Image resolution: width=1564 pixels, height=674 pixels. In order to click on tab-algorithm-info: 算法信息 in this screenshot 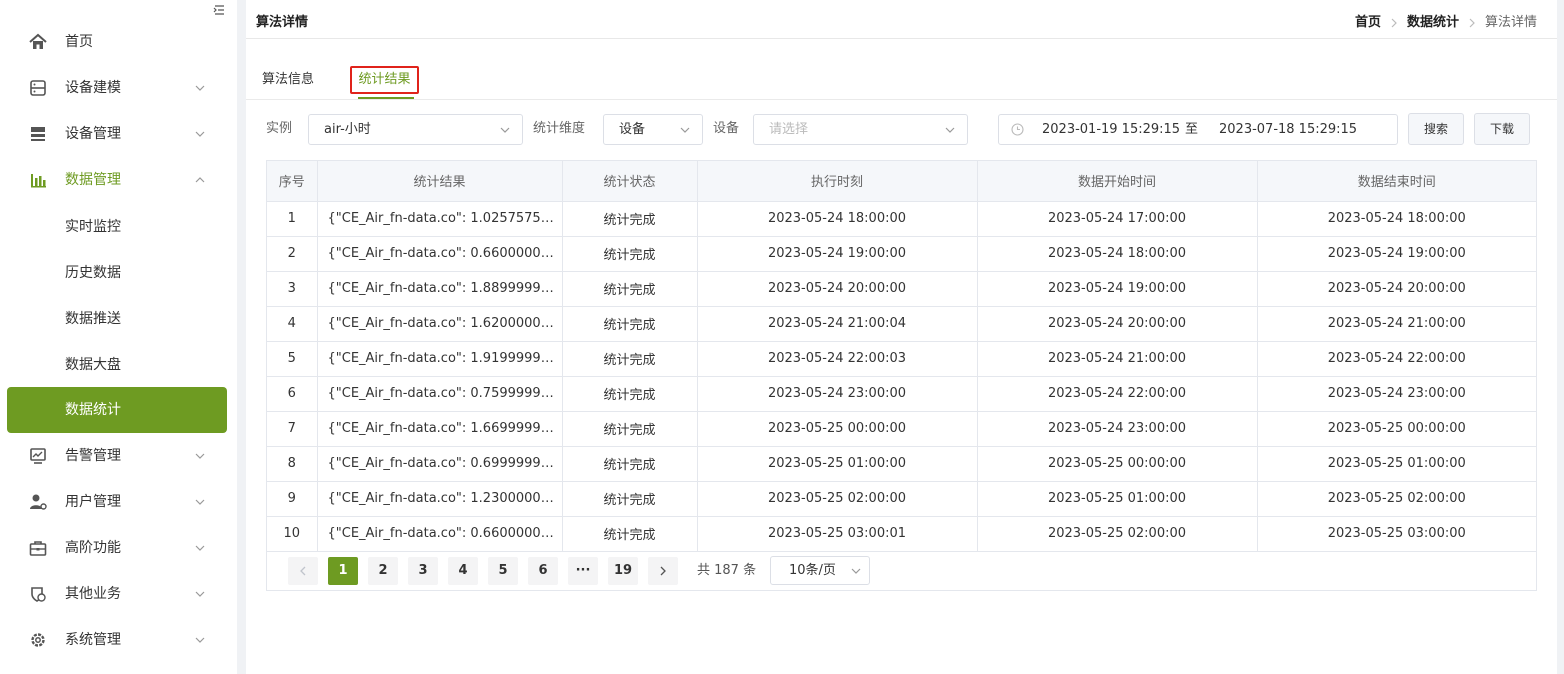, I will do `click(288, 80)`.